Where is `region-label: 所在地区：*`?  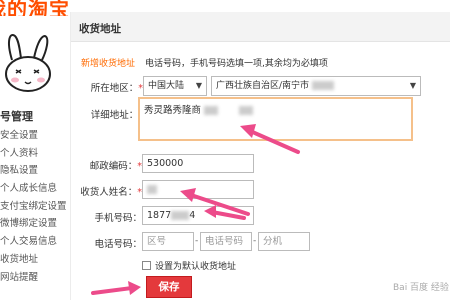
region-label: 所在地区：* is located at coordinates (116, 88).